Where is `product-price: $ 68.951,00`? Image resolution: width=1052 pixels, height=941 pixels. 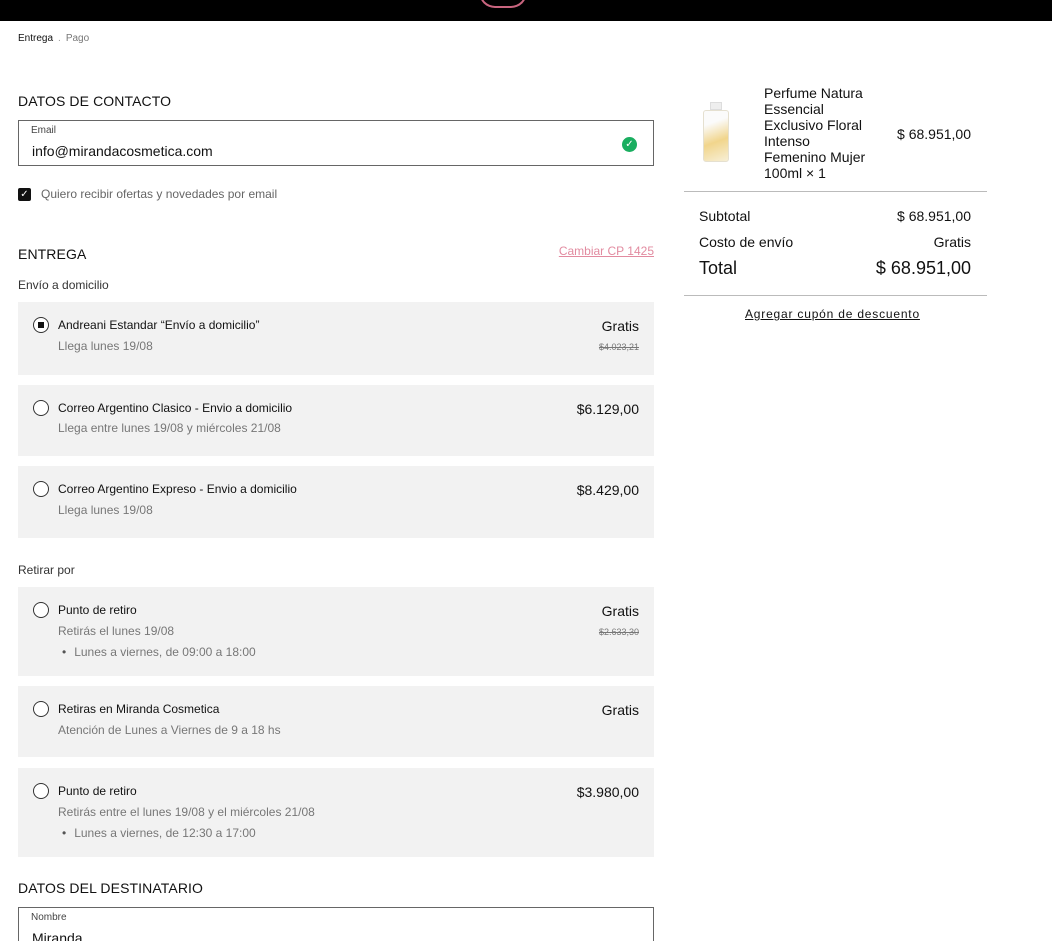 product-price: $ 68.951,00 is located at coordinates (934, 134).